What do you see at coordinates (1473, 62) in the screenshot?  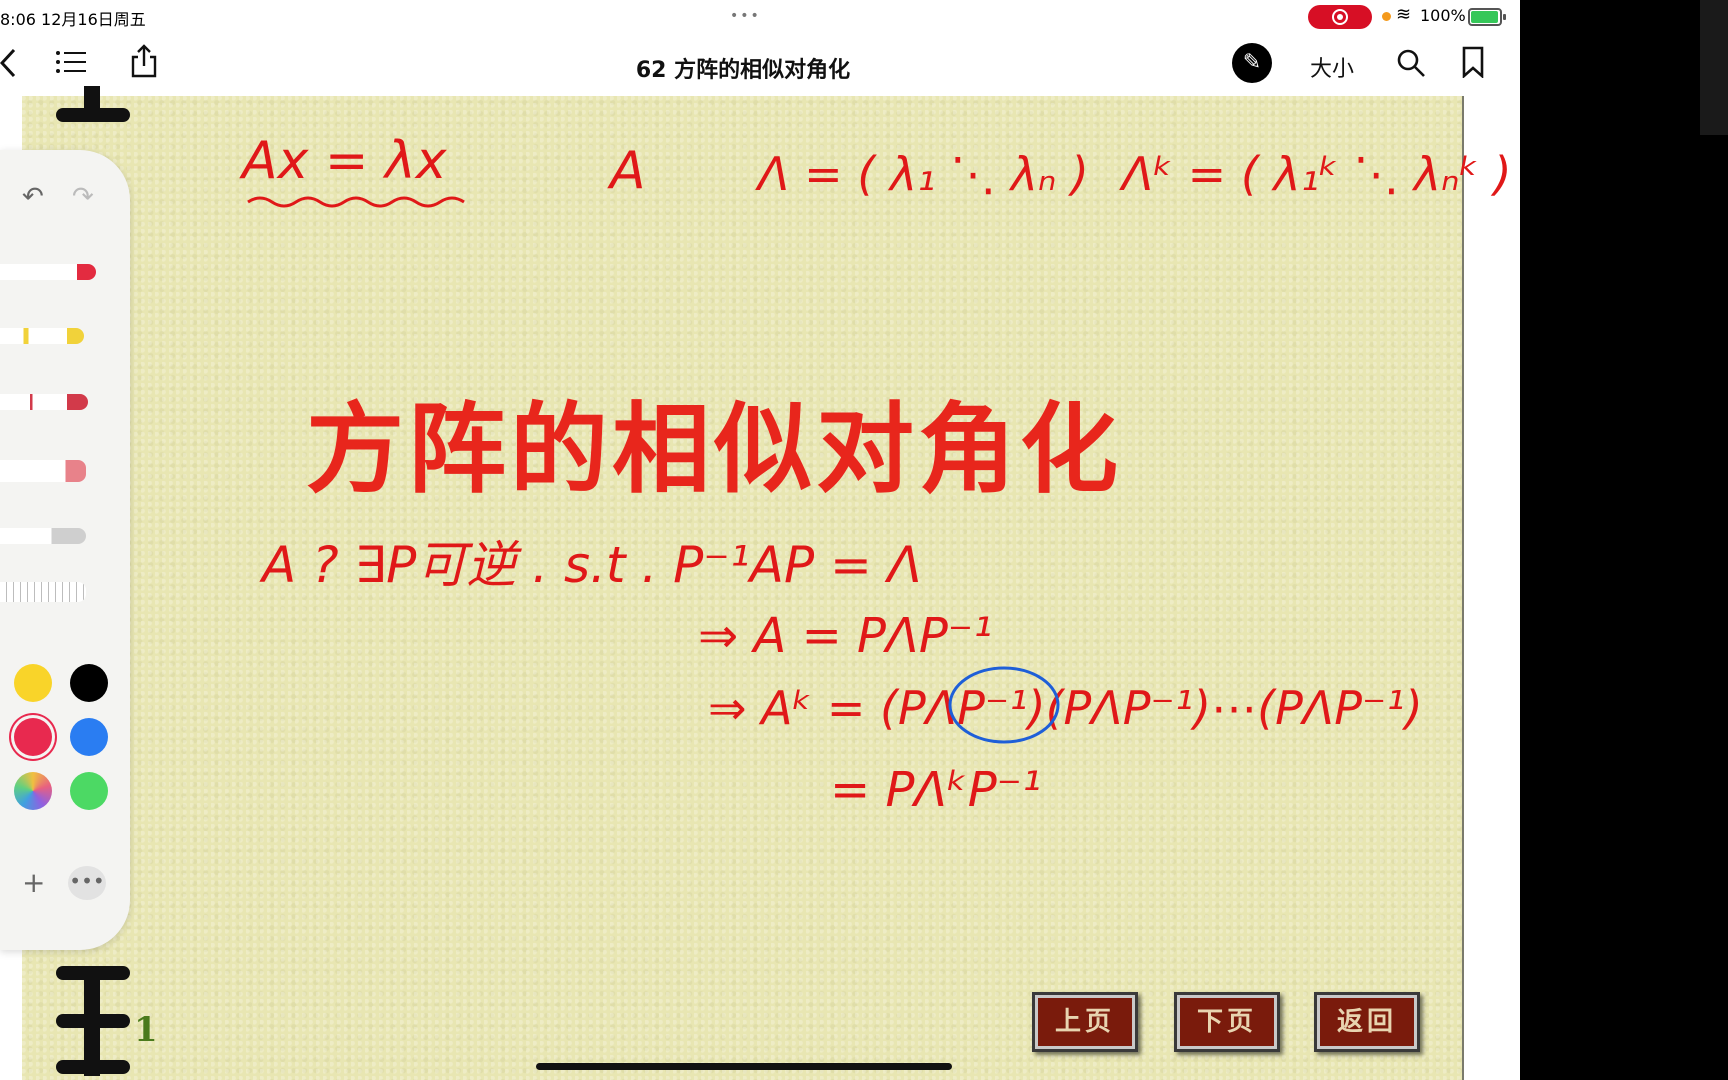 I see `bookmark-icon` at bounding box center [1473, 62].